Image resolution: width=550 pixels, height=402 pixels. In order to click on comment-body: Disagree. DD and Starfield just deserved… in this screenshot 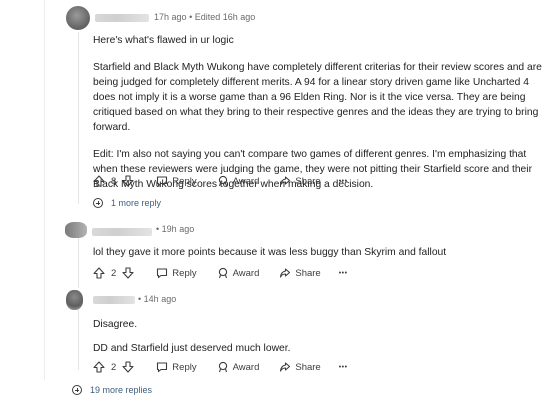, I will do `click(319, 336)`.